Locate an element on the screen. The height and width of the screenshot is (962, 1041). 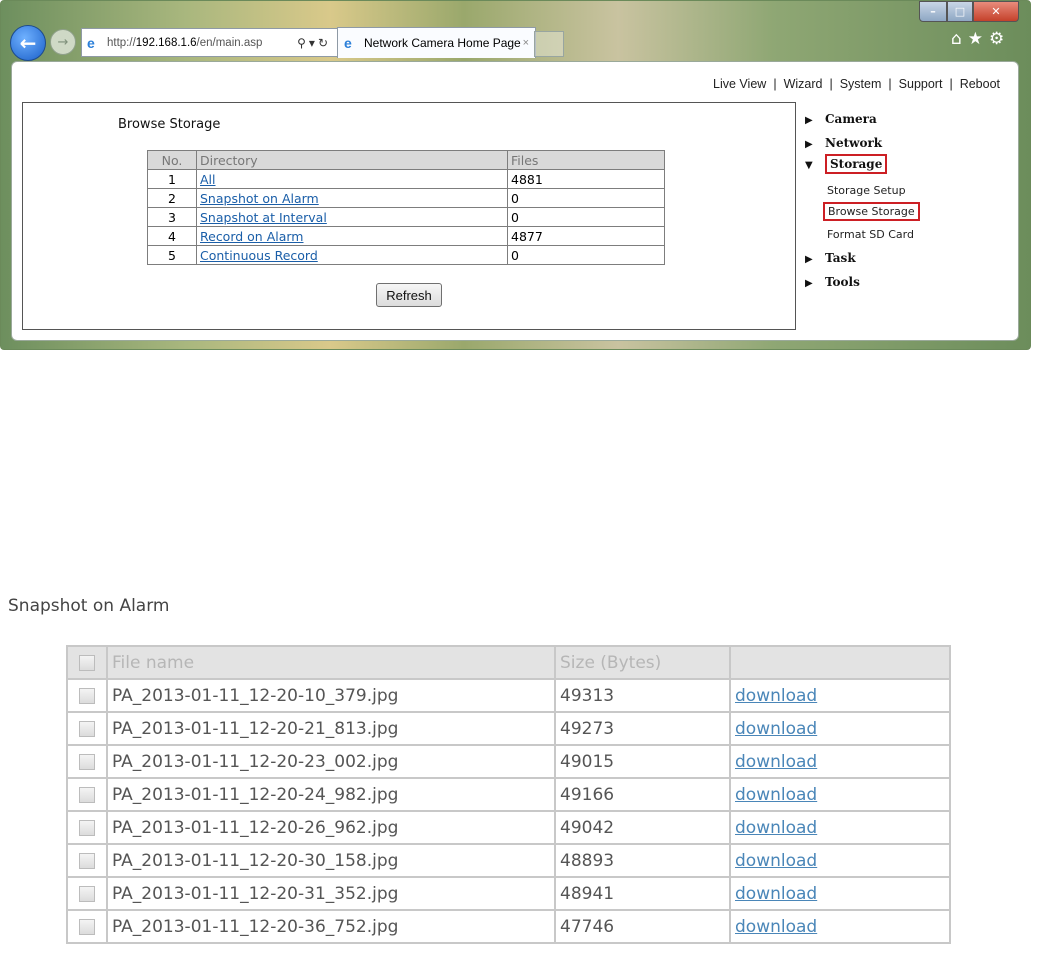
star-icon: ★ is located at coordinates (975, 39).